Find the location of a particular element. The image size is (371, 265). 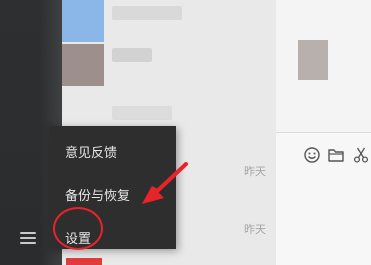

menu-item-backup-restore: 备份与恢复 is located at coordinates (112, 194).